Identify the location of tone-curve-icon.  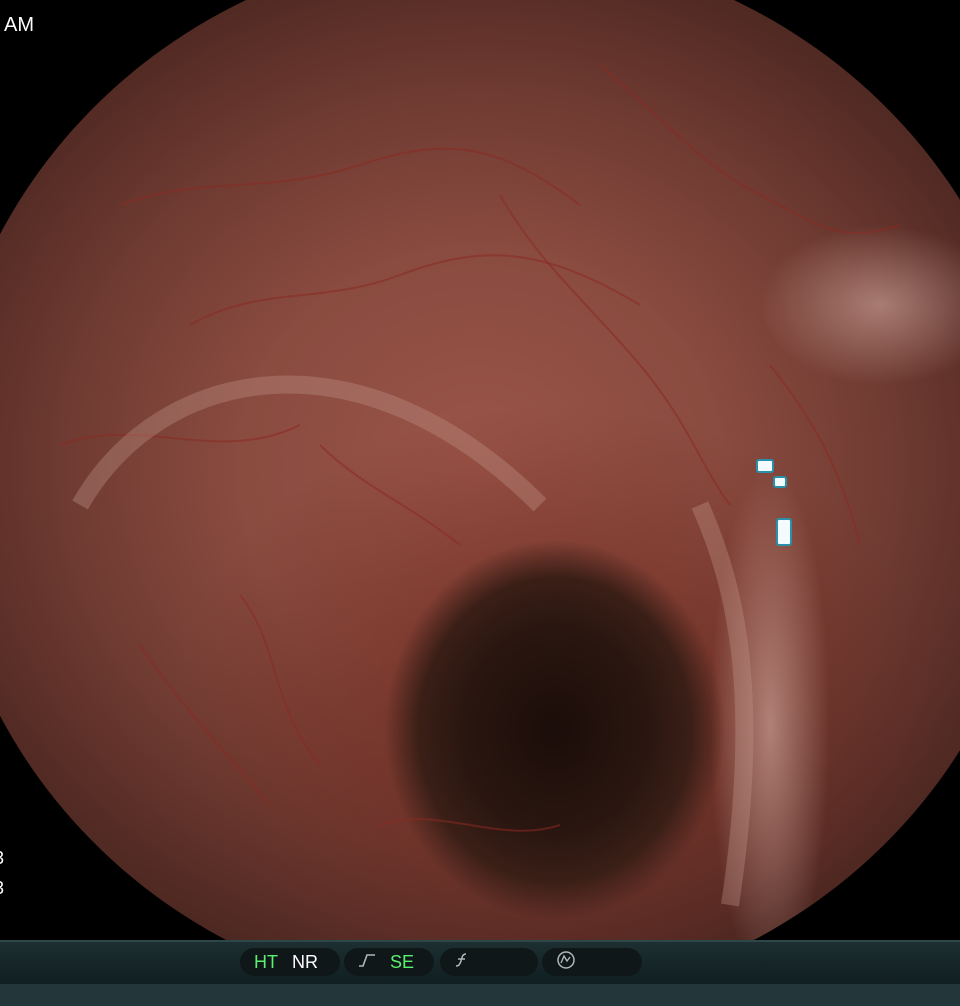
(367, 962).